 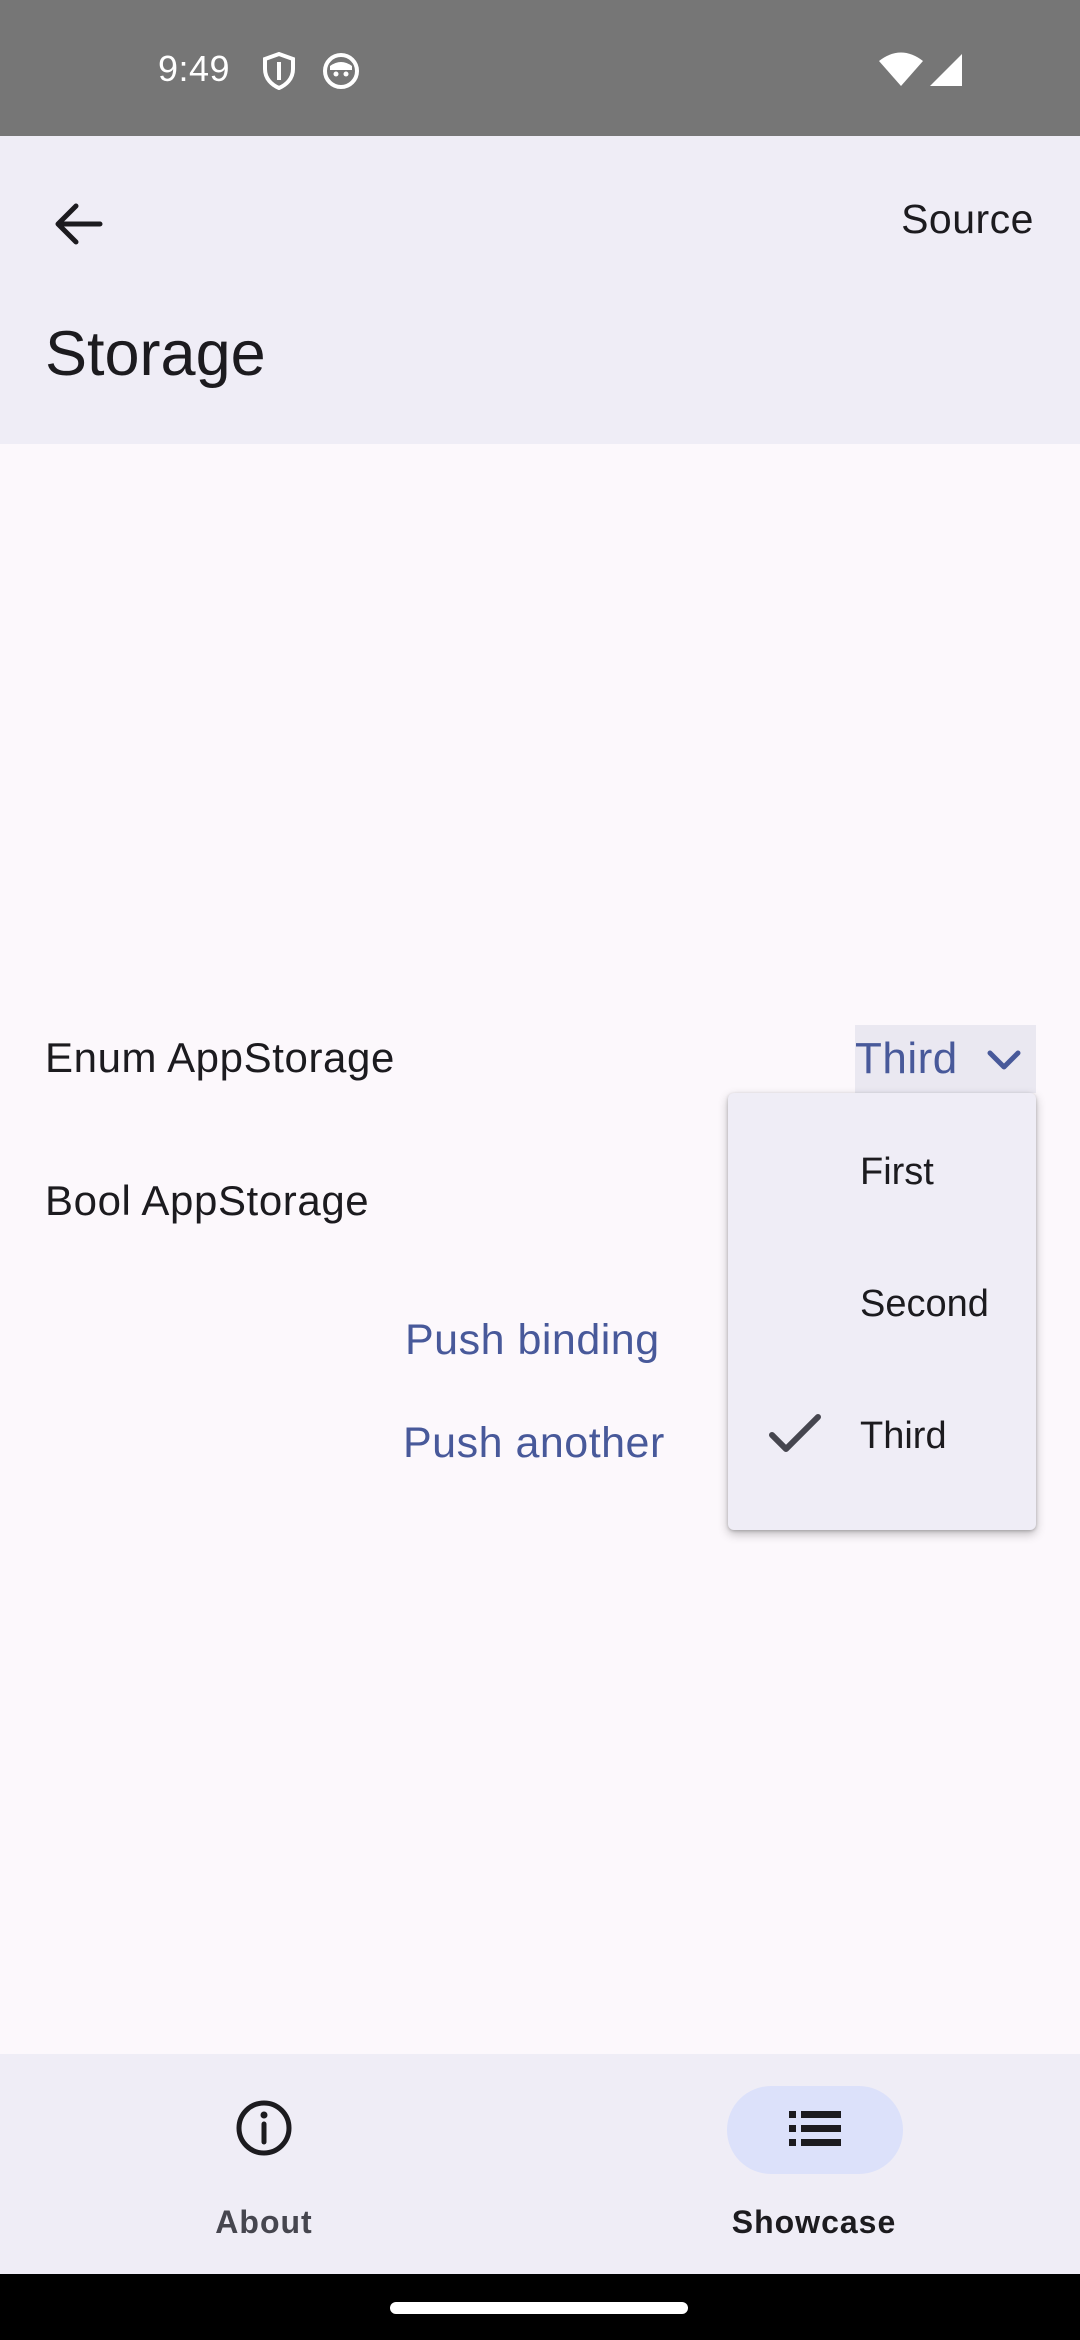 What do you see at coordinates (155, 354) in the screenshot?
I see `page-title: Storage` at bounding box center [155, 354].